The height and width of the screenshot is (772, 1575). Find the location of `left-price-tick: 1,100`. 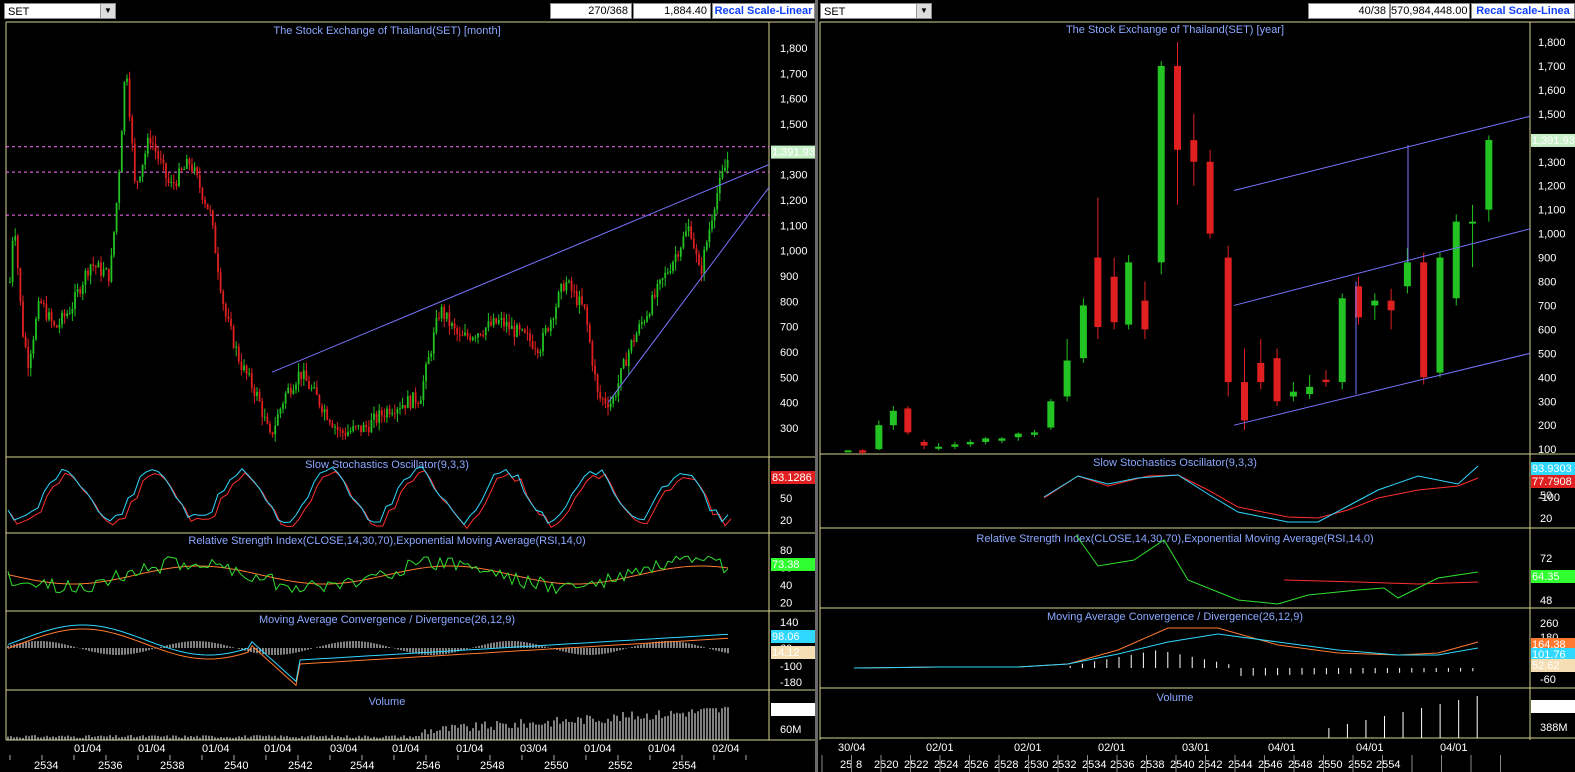

left-price-tick: 1,100 is located at coordinates (794, 226).